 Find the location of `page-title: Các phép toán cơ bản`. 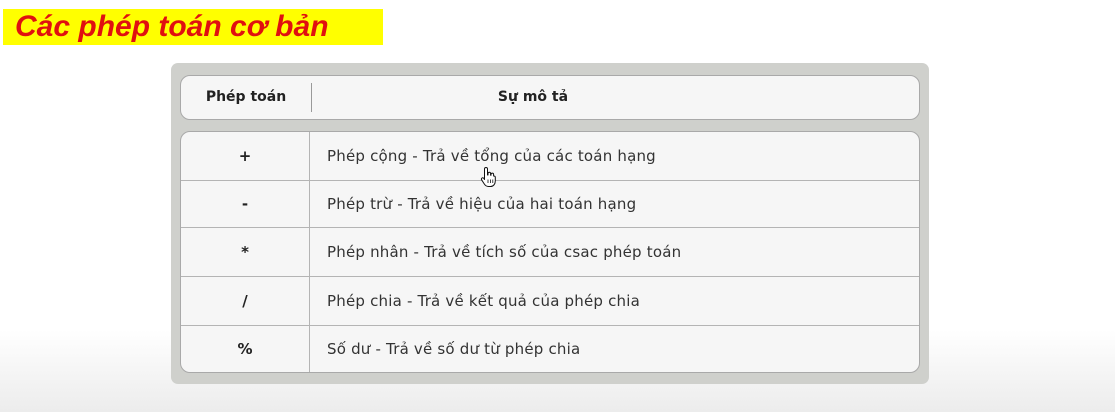

page-title: Các phép toán cơ bản is located at coordinates (193, 27).